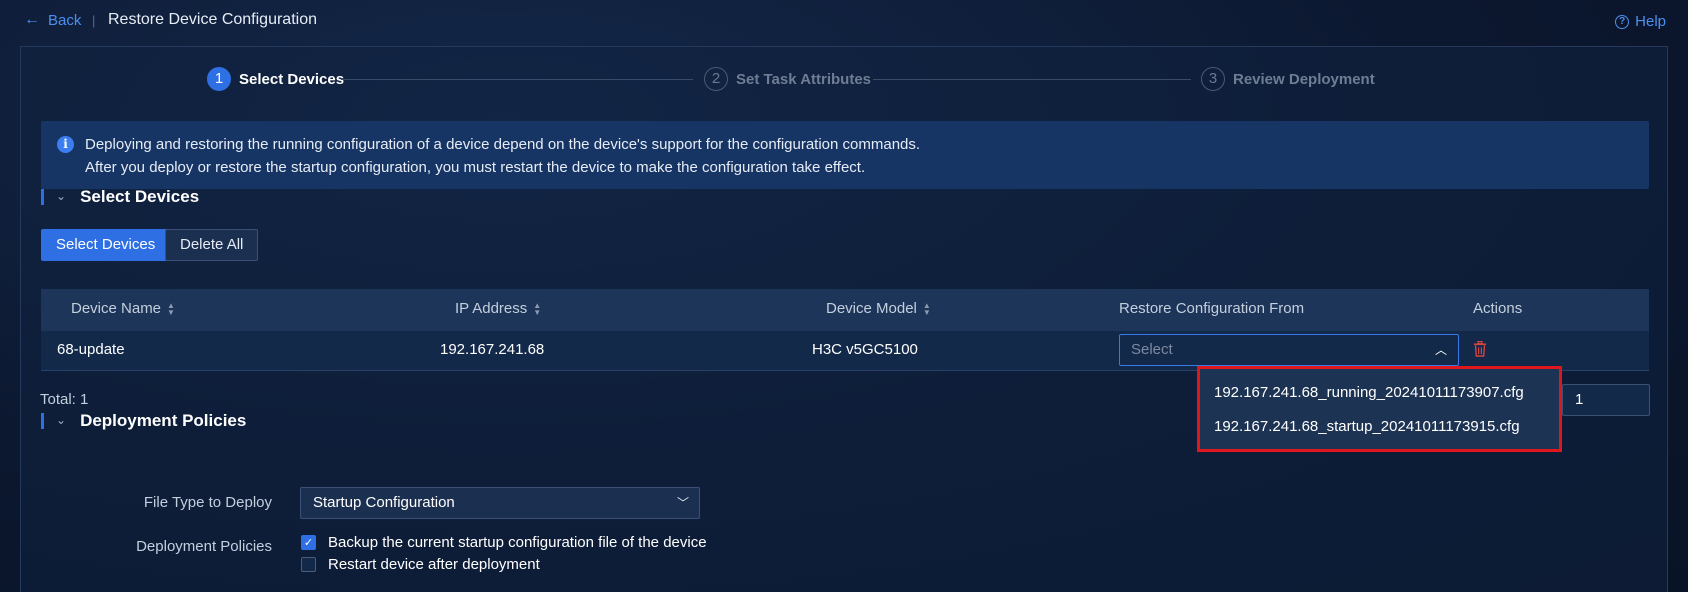  What do you see at coordinates (1440, 350) in the screenshot?
I see `chevron-up-icon: ︿` at bounding box center [1440, 350].